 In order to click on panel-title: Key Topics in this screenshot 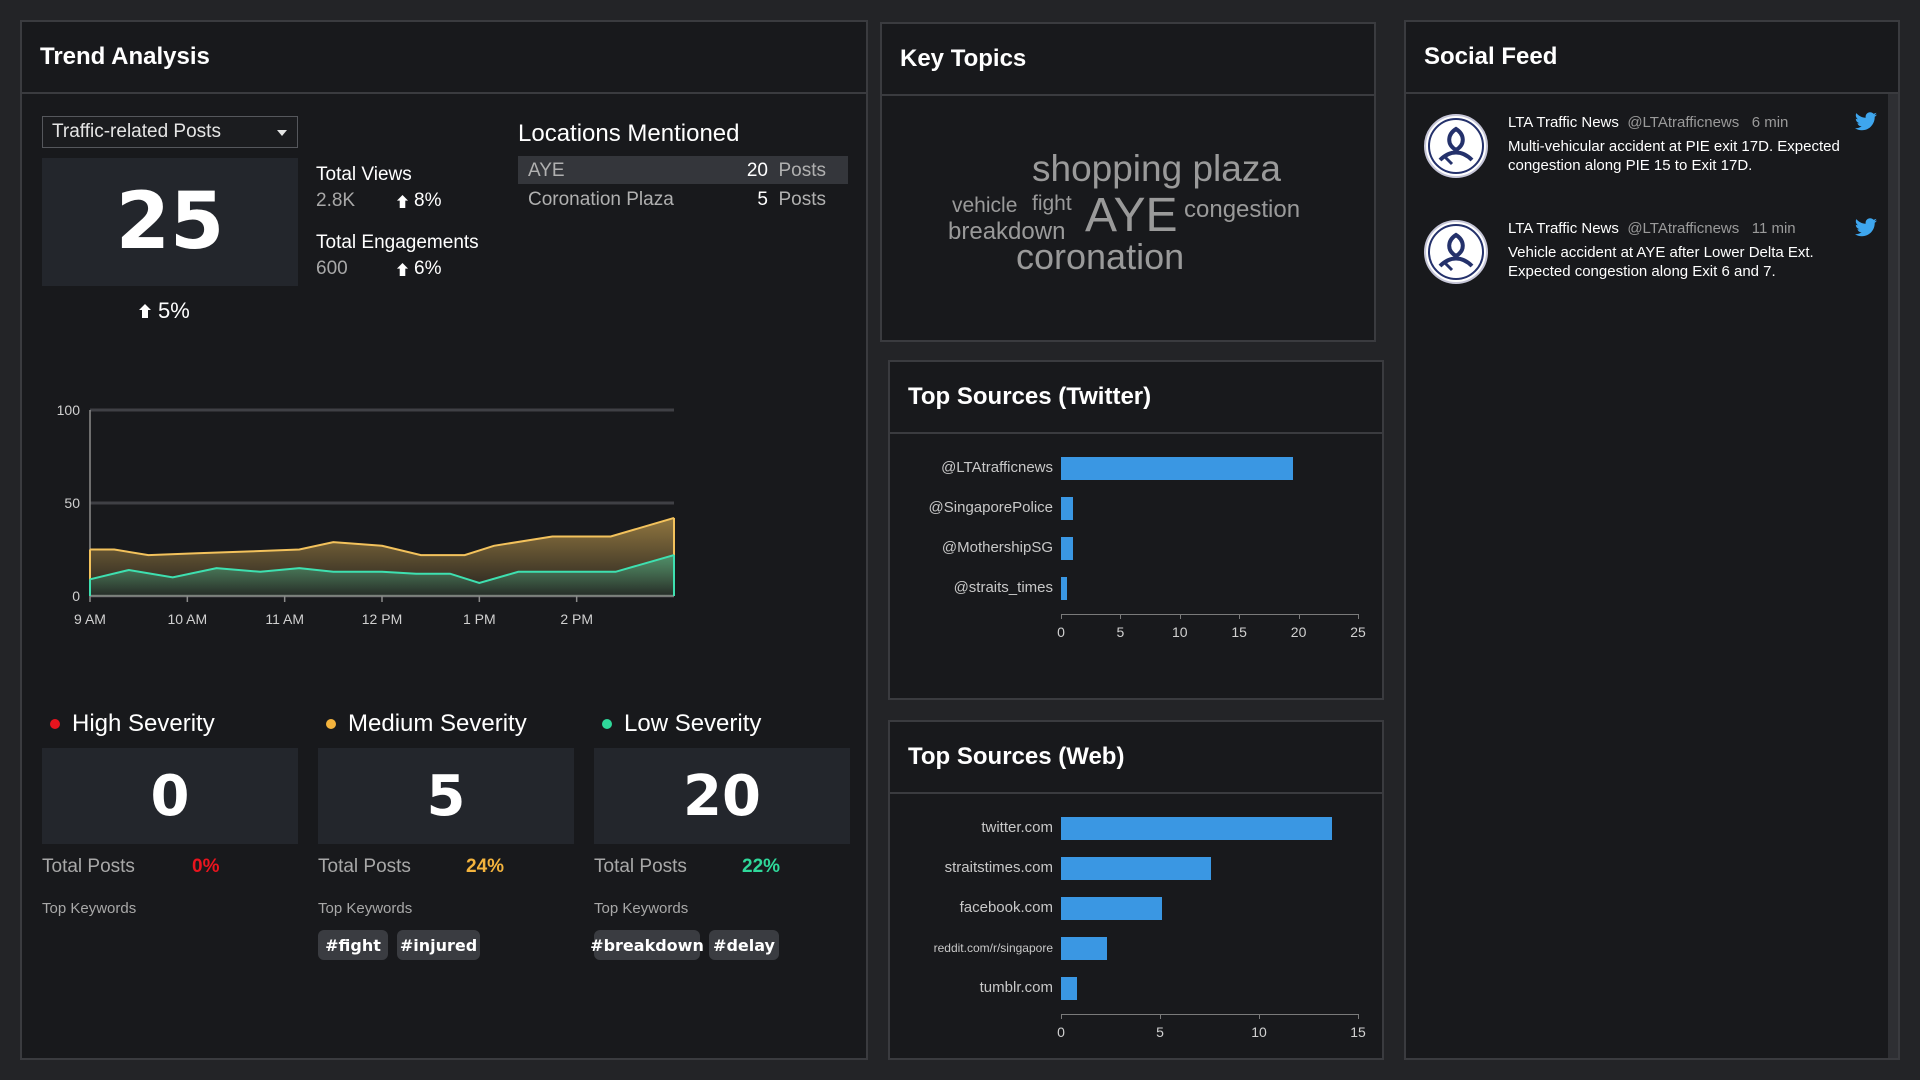, I will do `click(1128, 60)`.